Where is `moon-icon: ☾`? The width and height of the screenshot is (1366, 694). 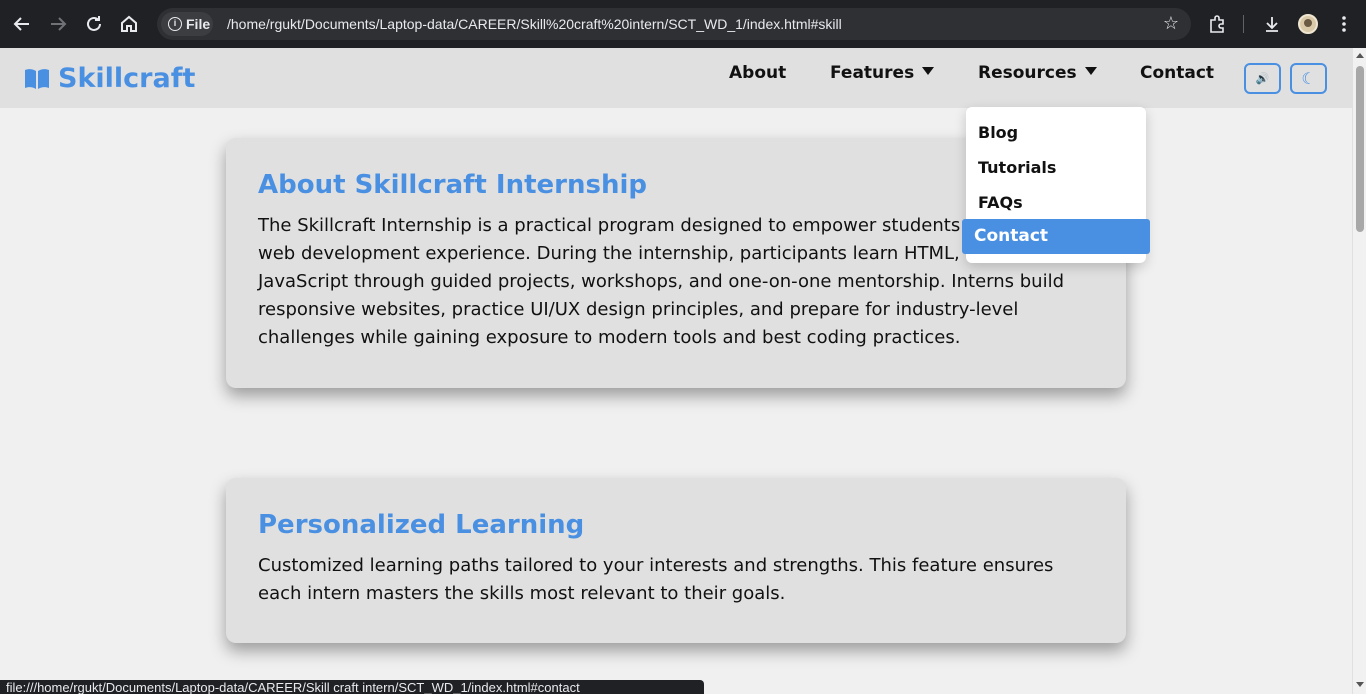 moon-icon: ☾ is located at coordinates (1308, 78).